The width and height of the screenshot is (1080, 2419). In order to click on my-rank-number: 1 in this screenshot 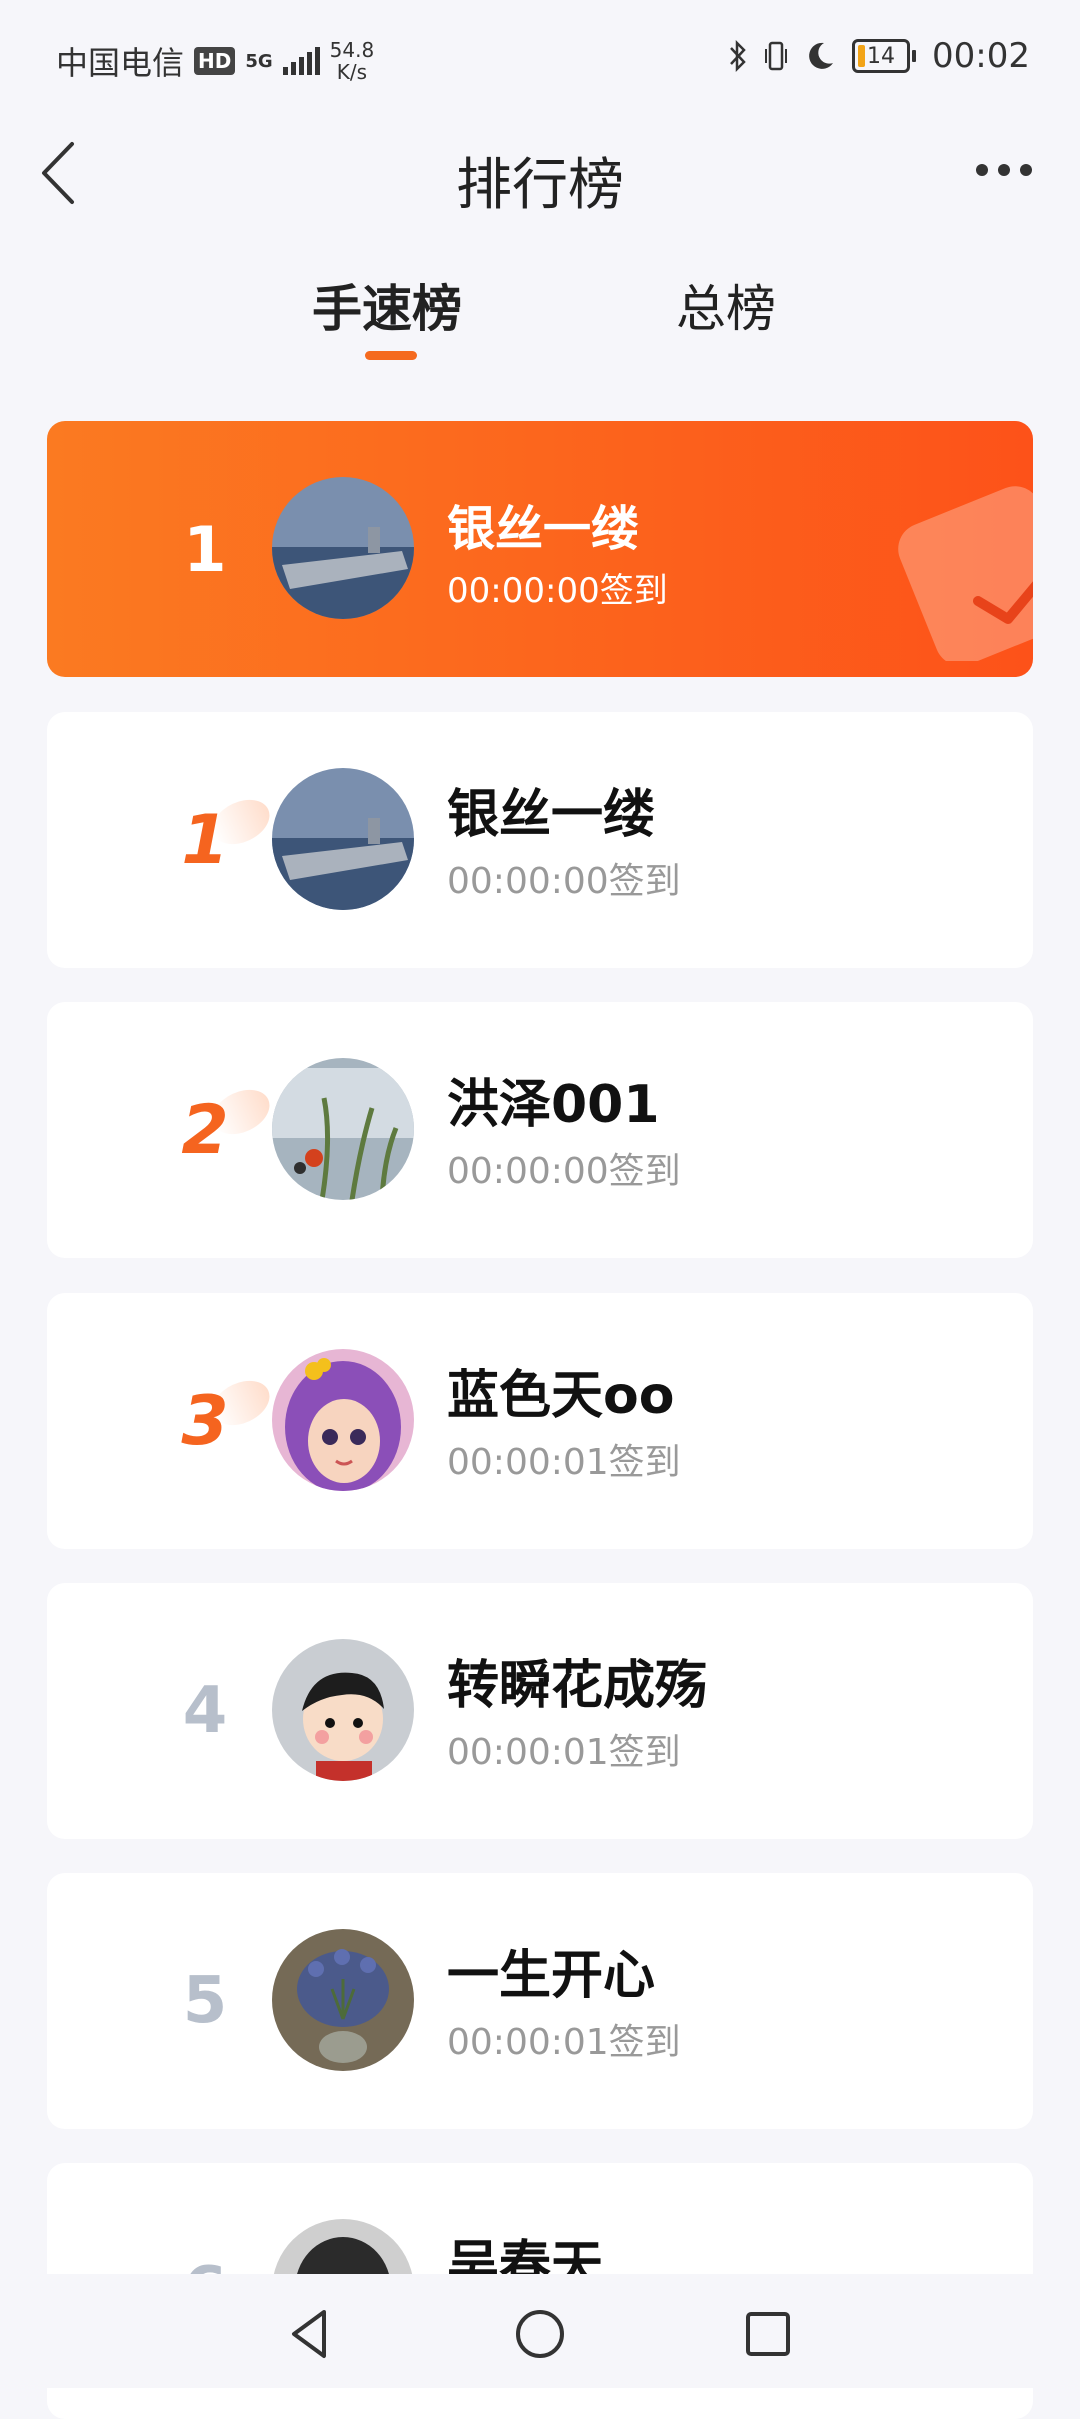, I will do `click(205, 549)`.